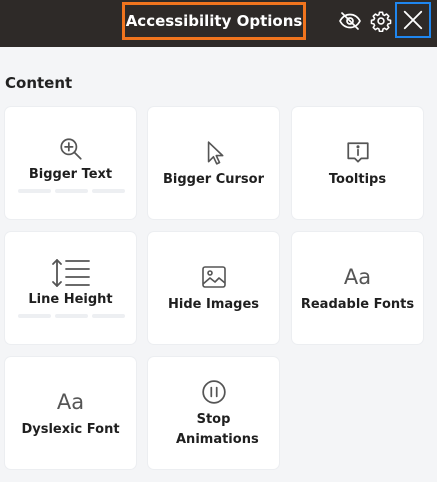 Image resolution: width=437 pixels, height=482 pixels. I want to click on card-label: Stop Animations, so click(217, 429).